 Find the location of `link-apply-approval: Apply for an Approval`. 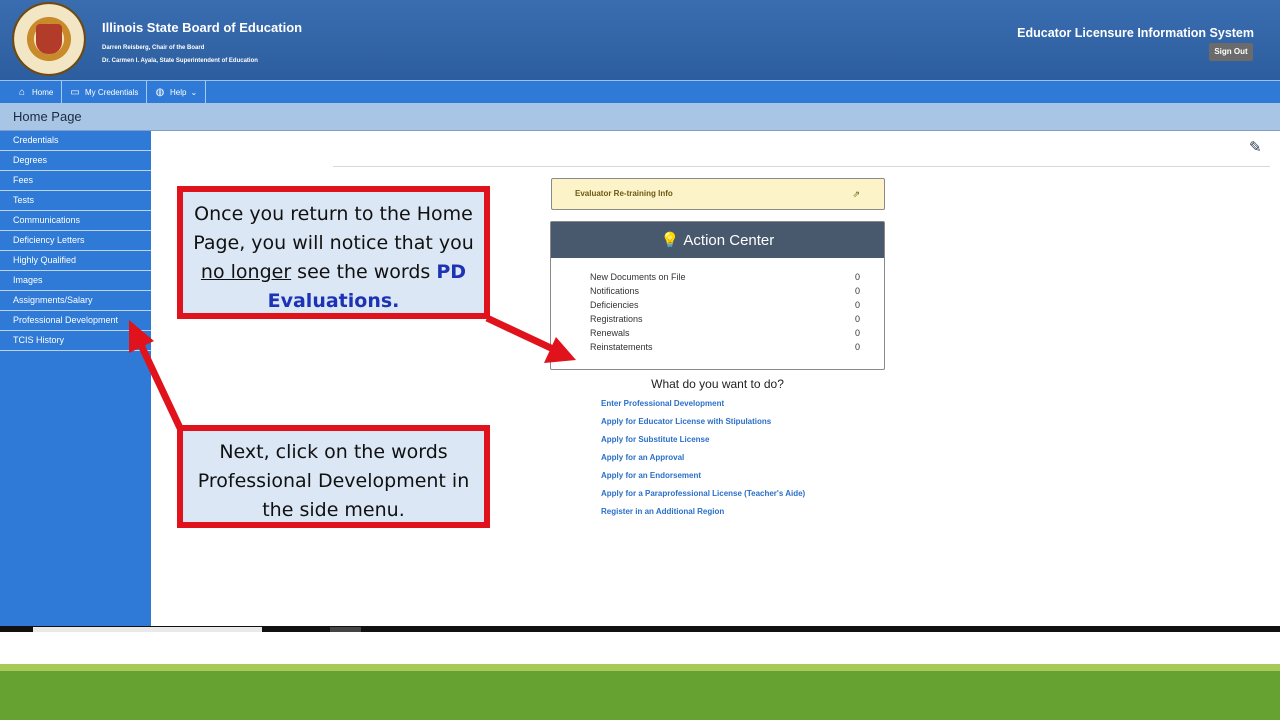

link-apply-approval: Apply for an Approval is located at coordinates (703, 462).